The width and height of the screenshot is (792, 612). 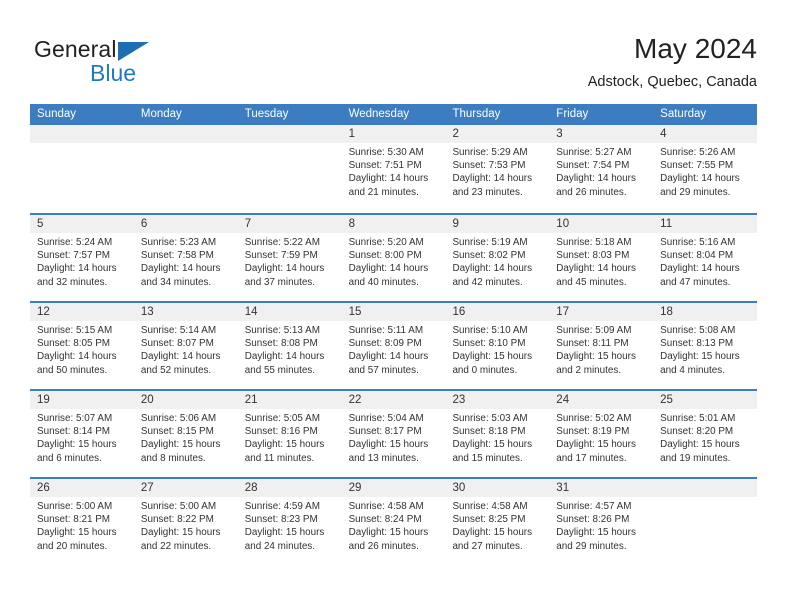 I want to click on title-block: May 2024 Adstock, Quebec, Canada, so click(x=672, y=62).